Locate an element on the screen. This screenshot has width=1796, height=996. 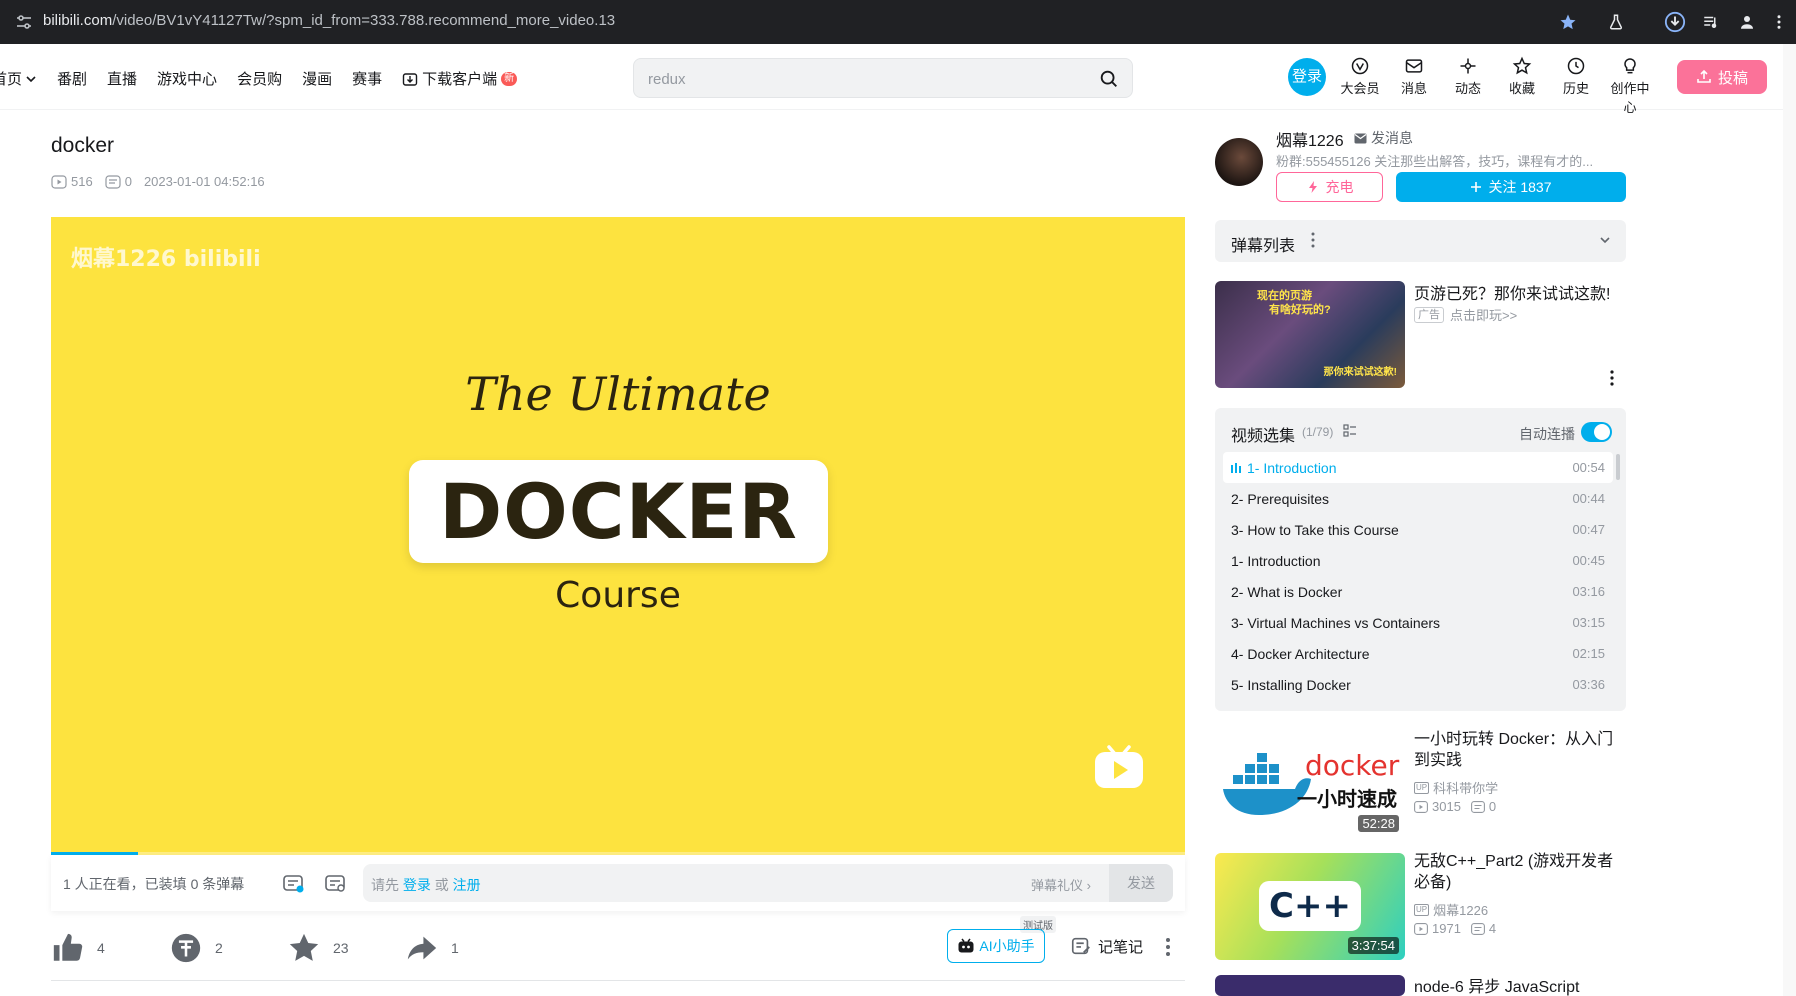
dynamics-entry: 动态 is located at coordinates (1468, 76).